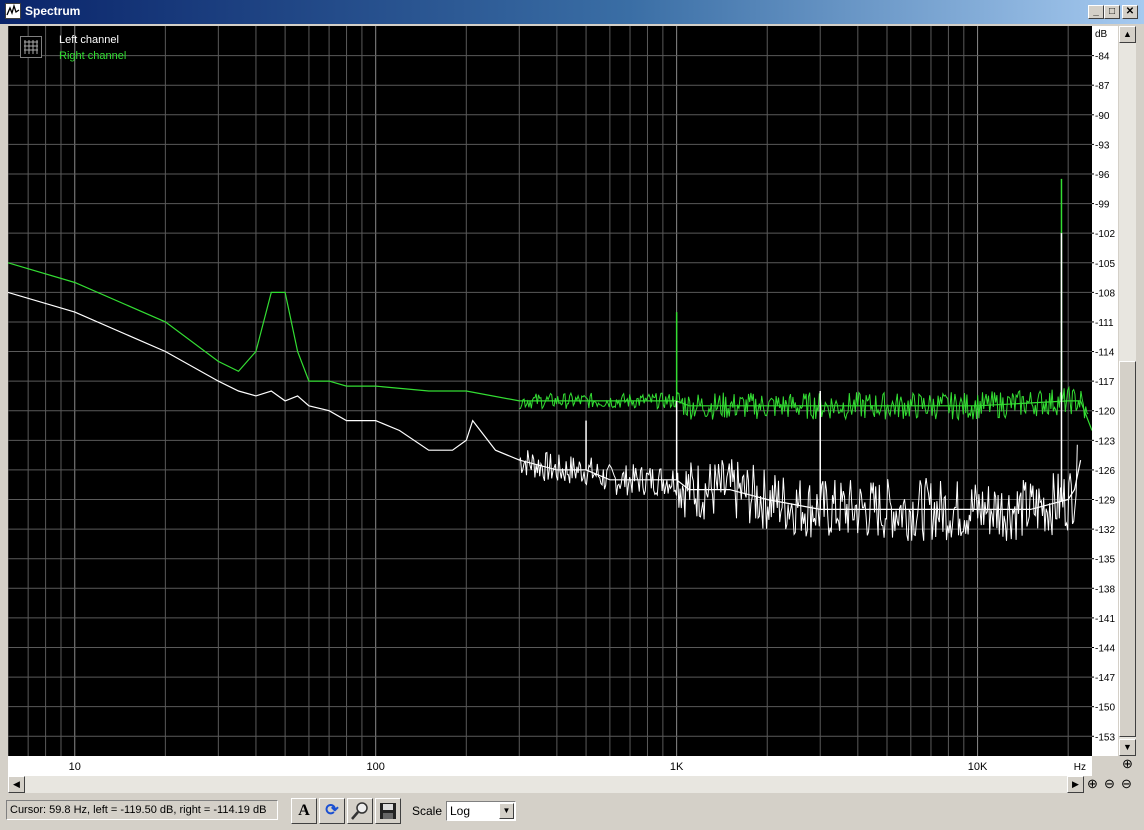  I want to click on y-tick-label: -147, so click(1105, 678).